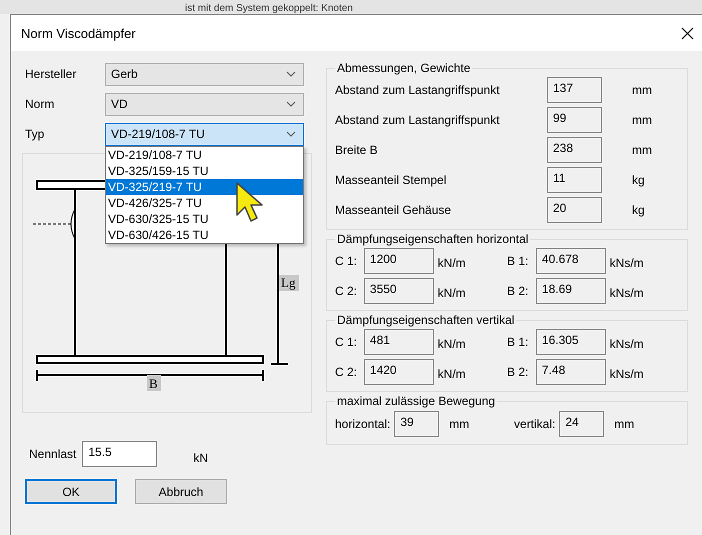  I want to click on value-field: 3550, so click(399, 291).